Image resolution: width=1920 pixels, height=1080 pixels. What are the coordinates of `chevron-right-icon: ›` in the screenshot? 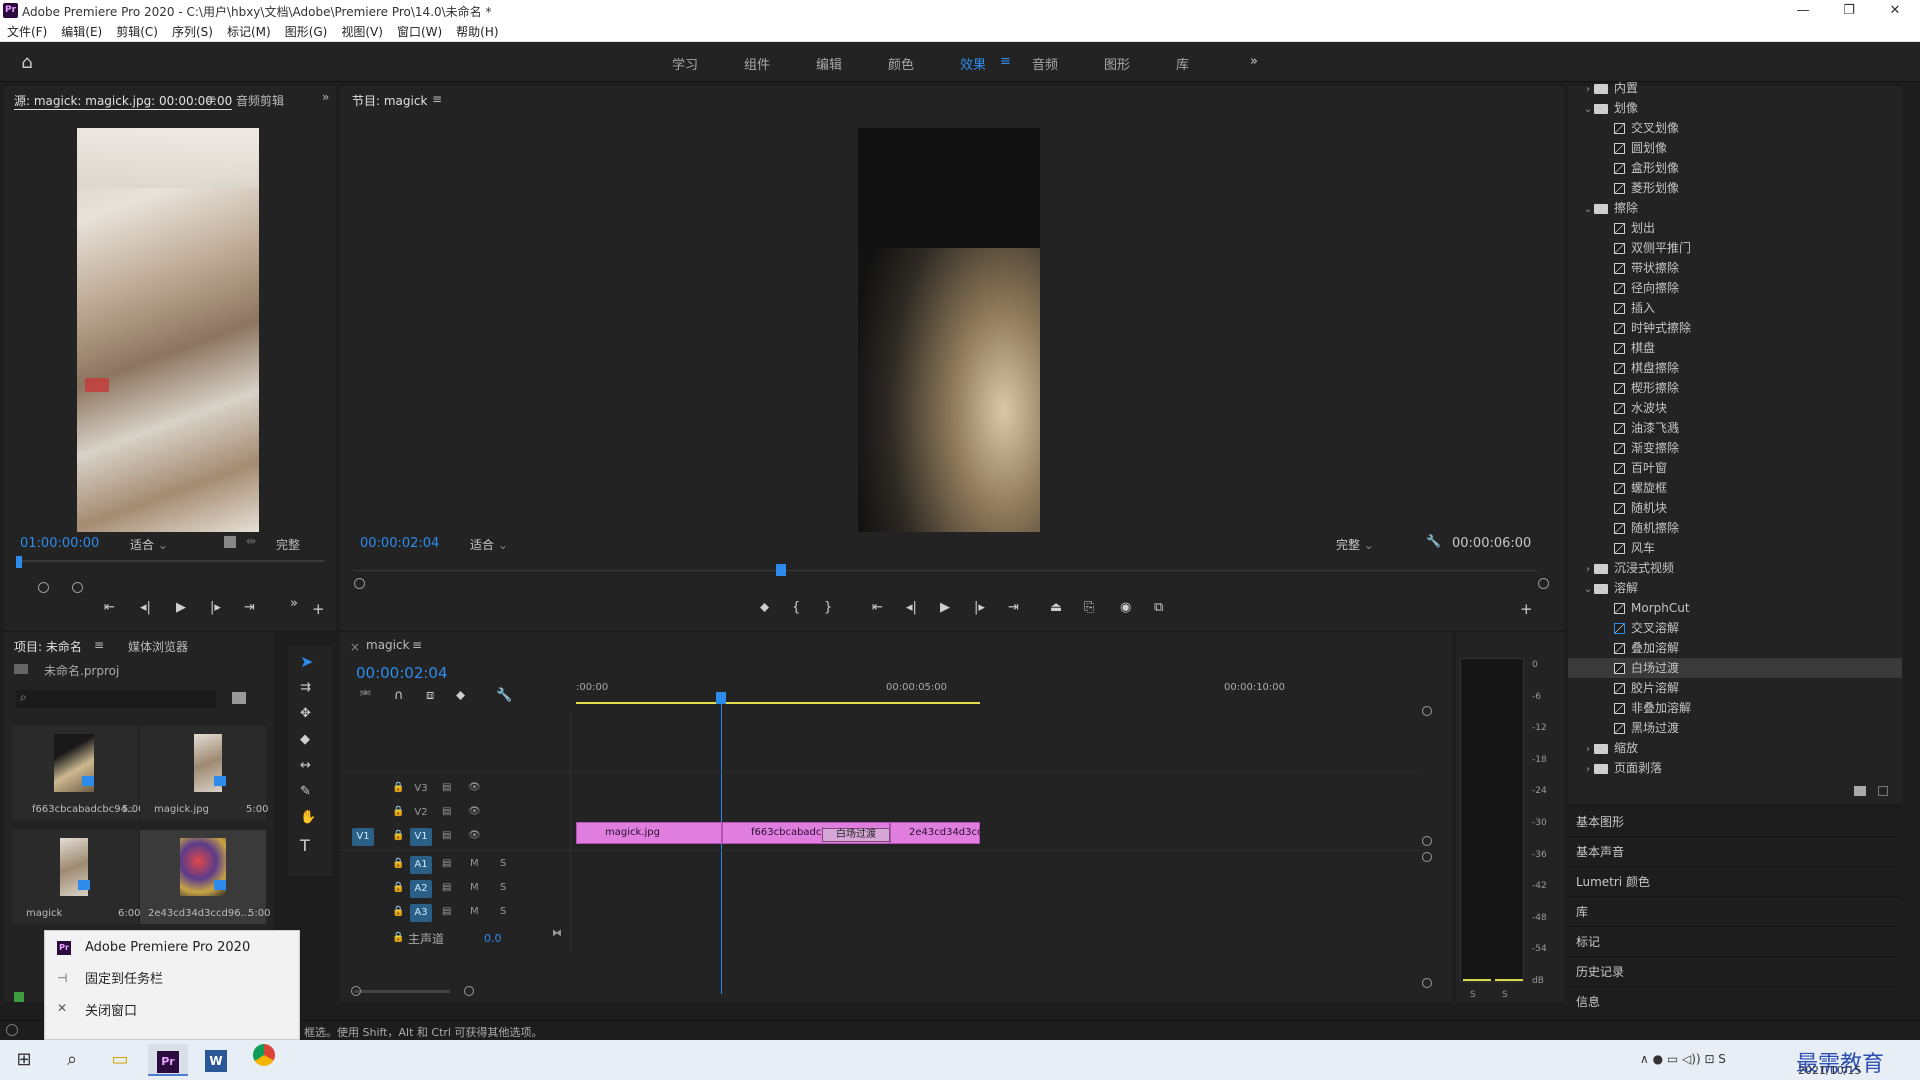 It's located at (1588, 570).